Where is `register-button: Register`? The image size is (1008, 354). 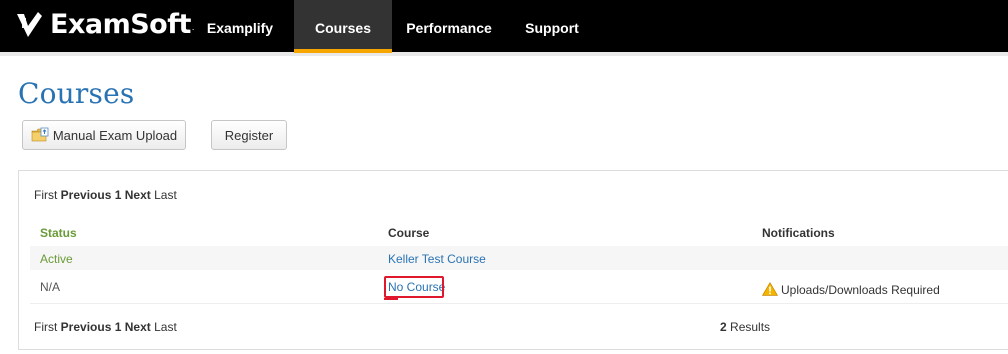 register-button: Register is located at coordinates (249, 135).